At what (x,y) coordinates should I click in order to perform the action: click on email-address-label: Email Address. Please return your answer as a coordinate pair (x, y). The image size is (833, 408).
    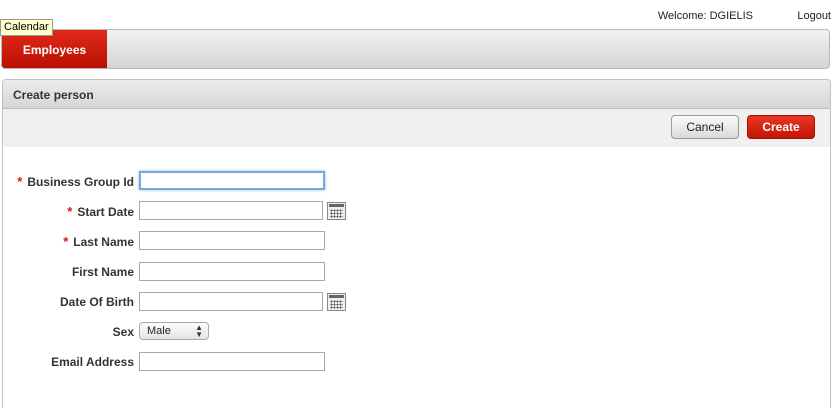
    Looking at the image, I should click on (92, 362).